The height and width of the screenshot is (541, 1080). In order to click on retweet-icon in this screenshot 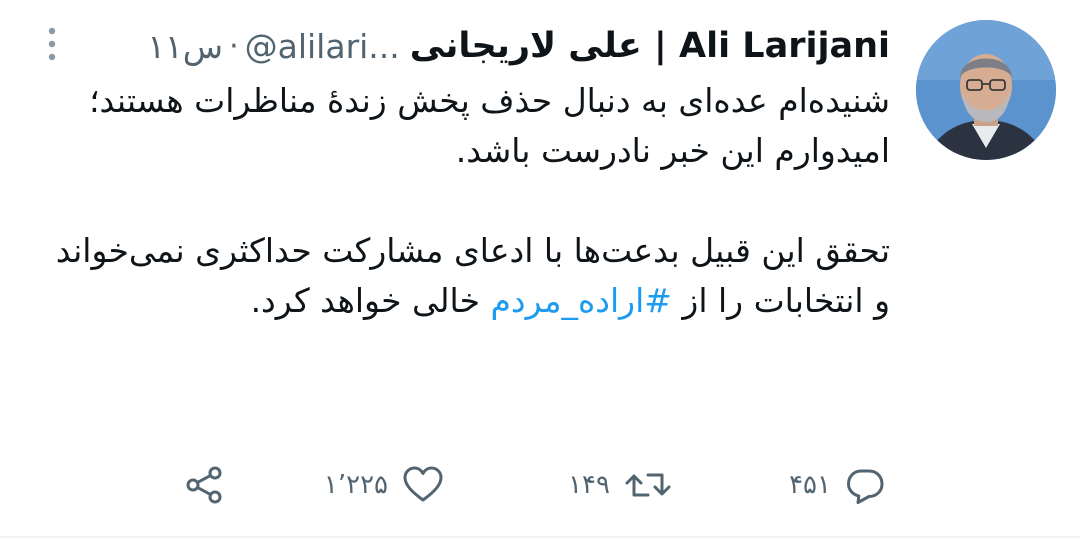, I will do `click(648, 485)`.